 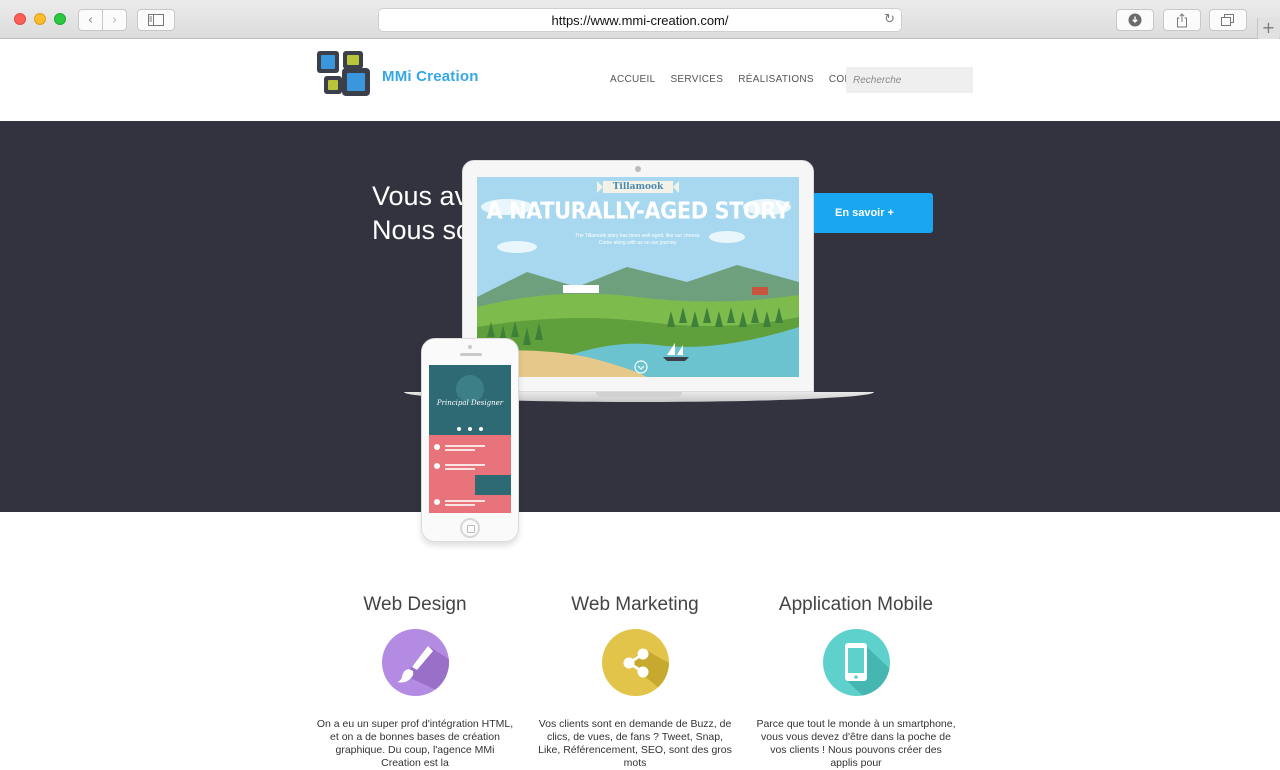 I want to click on new-tab-button: +, so click(x=1268, y=28).